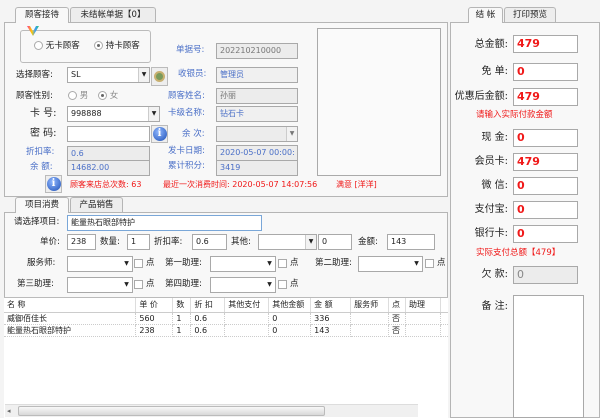  I want to click on visit-info-button: i, so click(53, 184).